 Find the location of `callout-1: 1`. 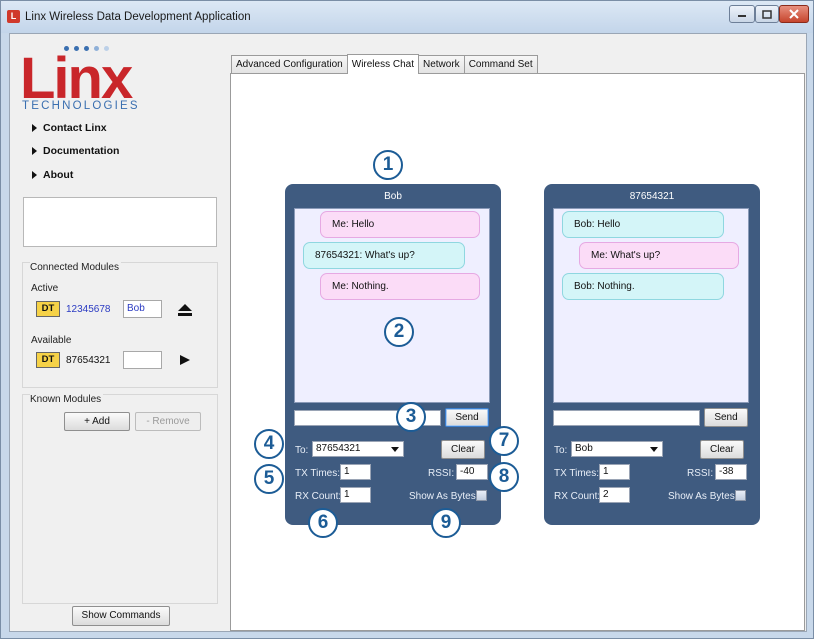

callout-1: 1 is located at coordinates (388, 165).